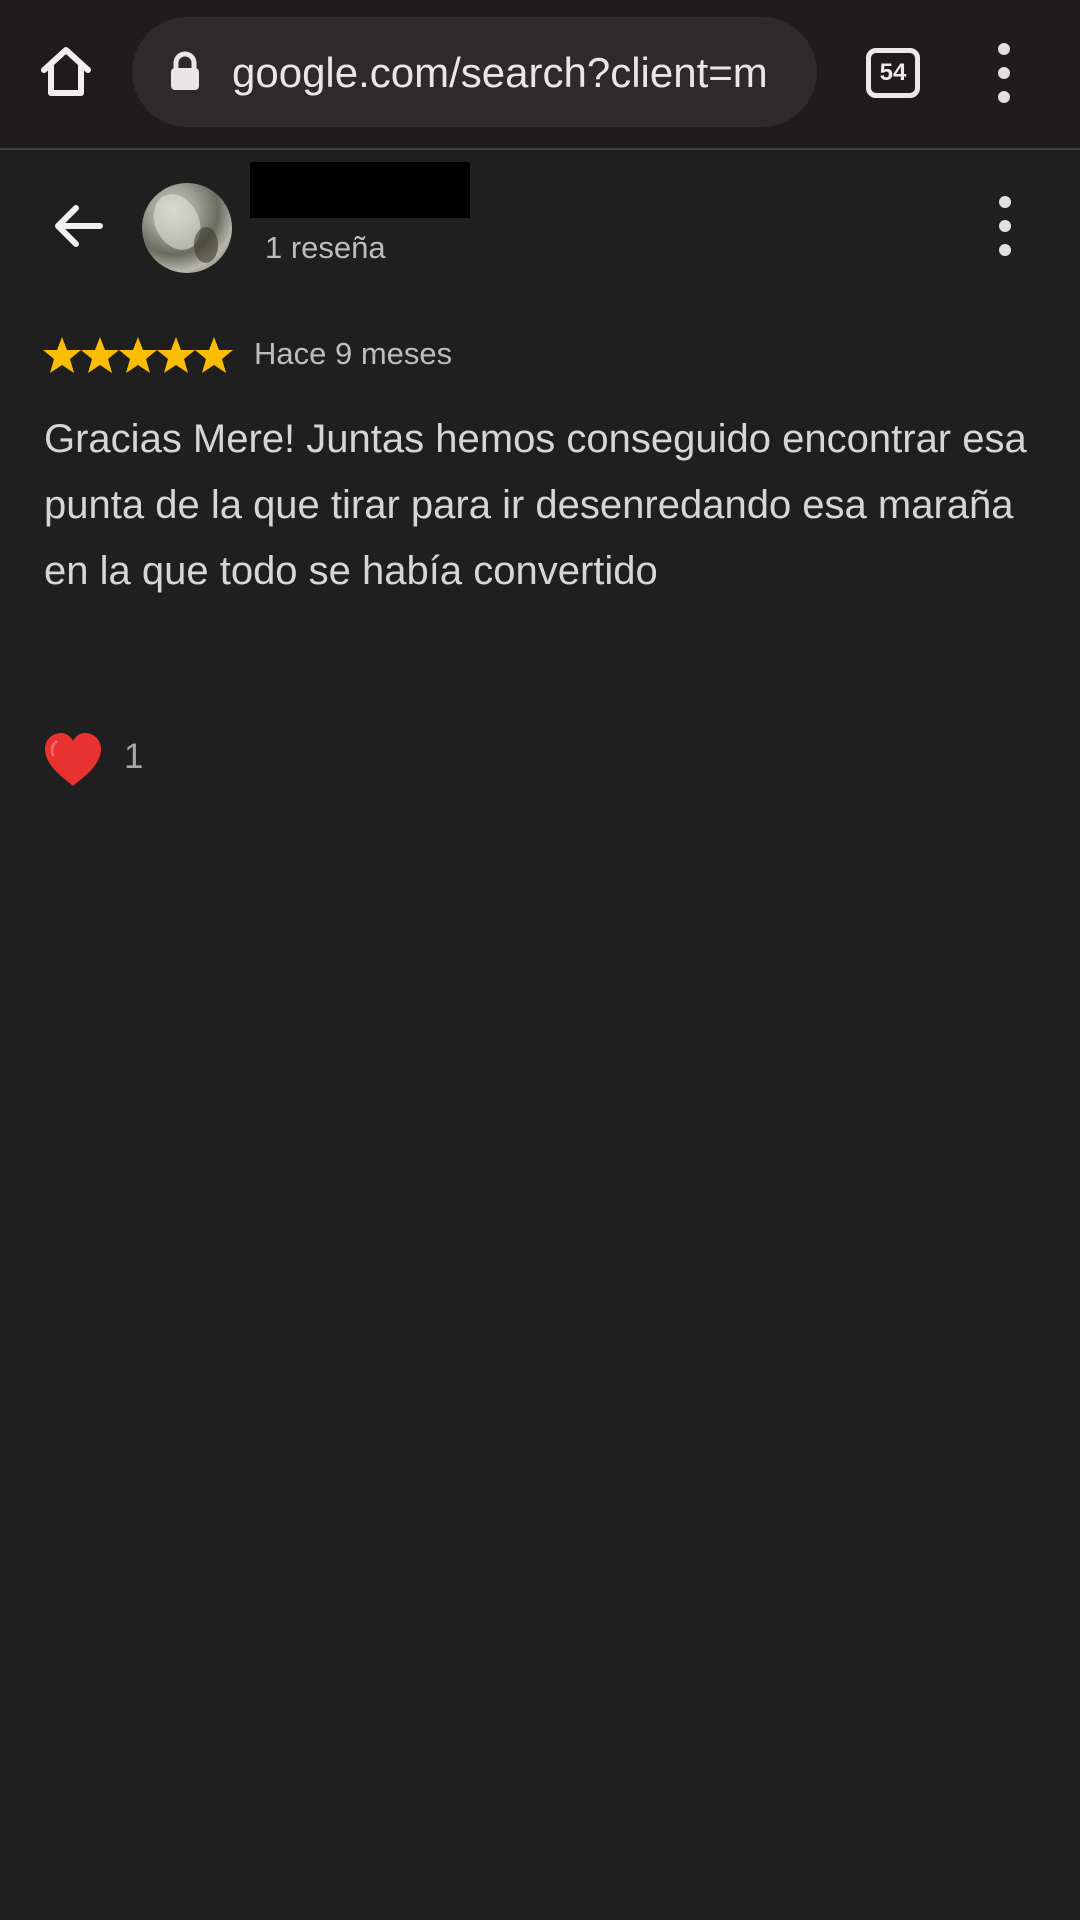 The image size is (1080, 1920). Describe the element at coordinates (360, 190) in the screenshot. I see `redacted-reviewer-name` at that location.